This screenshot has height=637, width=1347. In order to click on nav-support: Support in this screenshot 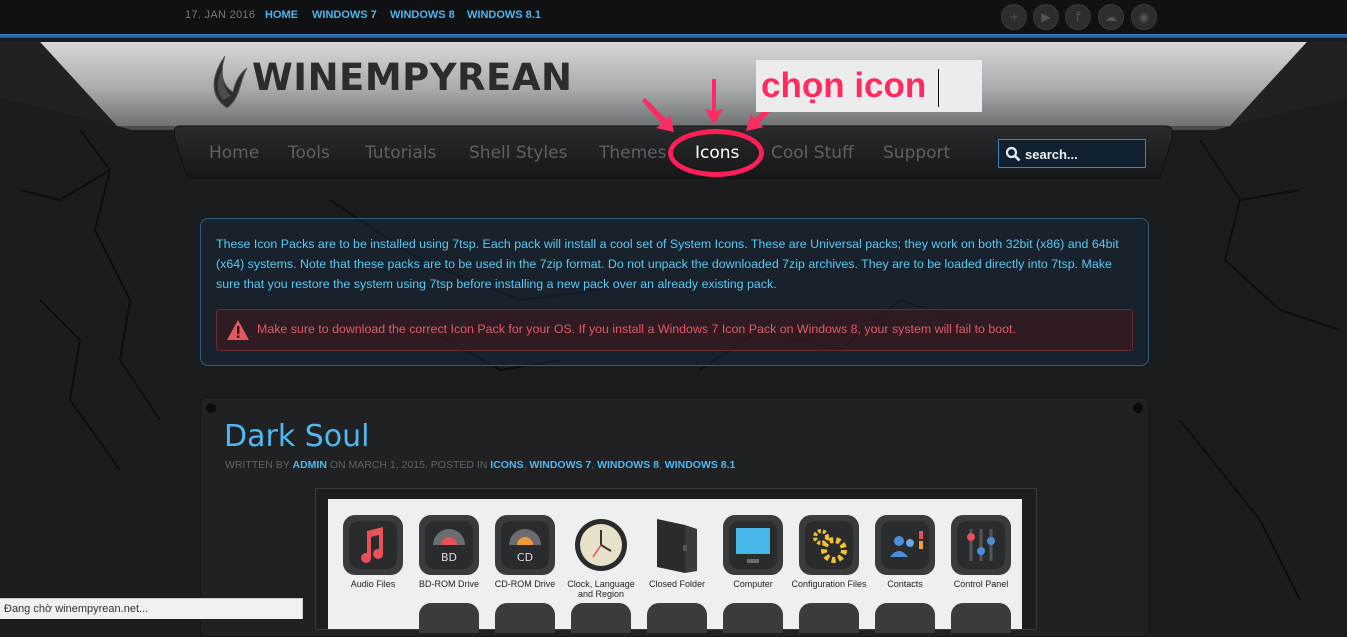, I will do `click(916, 153)`.